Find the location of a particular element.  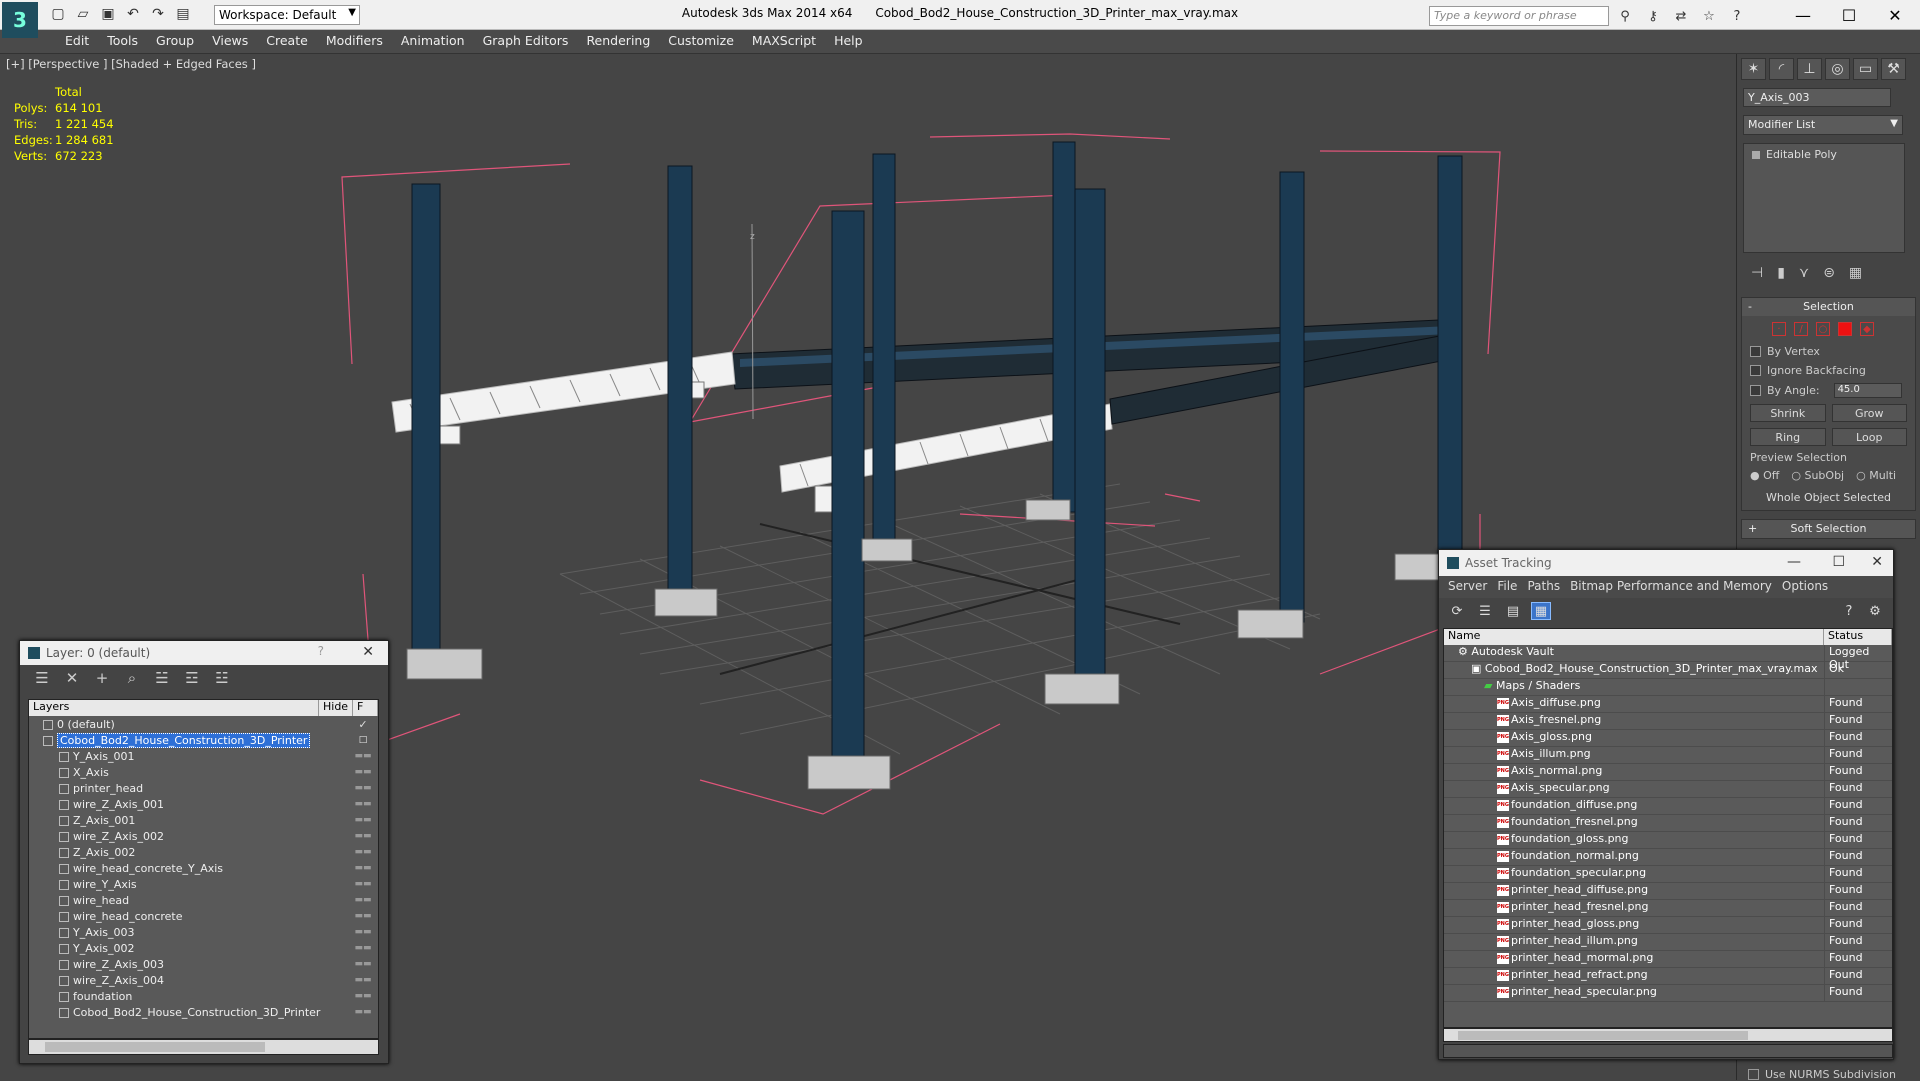

hierarchy-tab-icon: ⊥ is located at coordinates (1809, 69).